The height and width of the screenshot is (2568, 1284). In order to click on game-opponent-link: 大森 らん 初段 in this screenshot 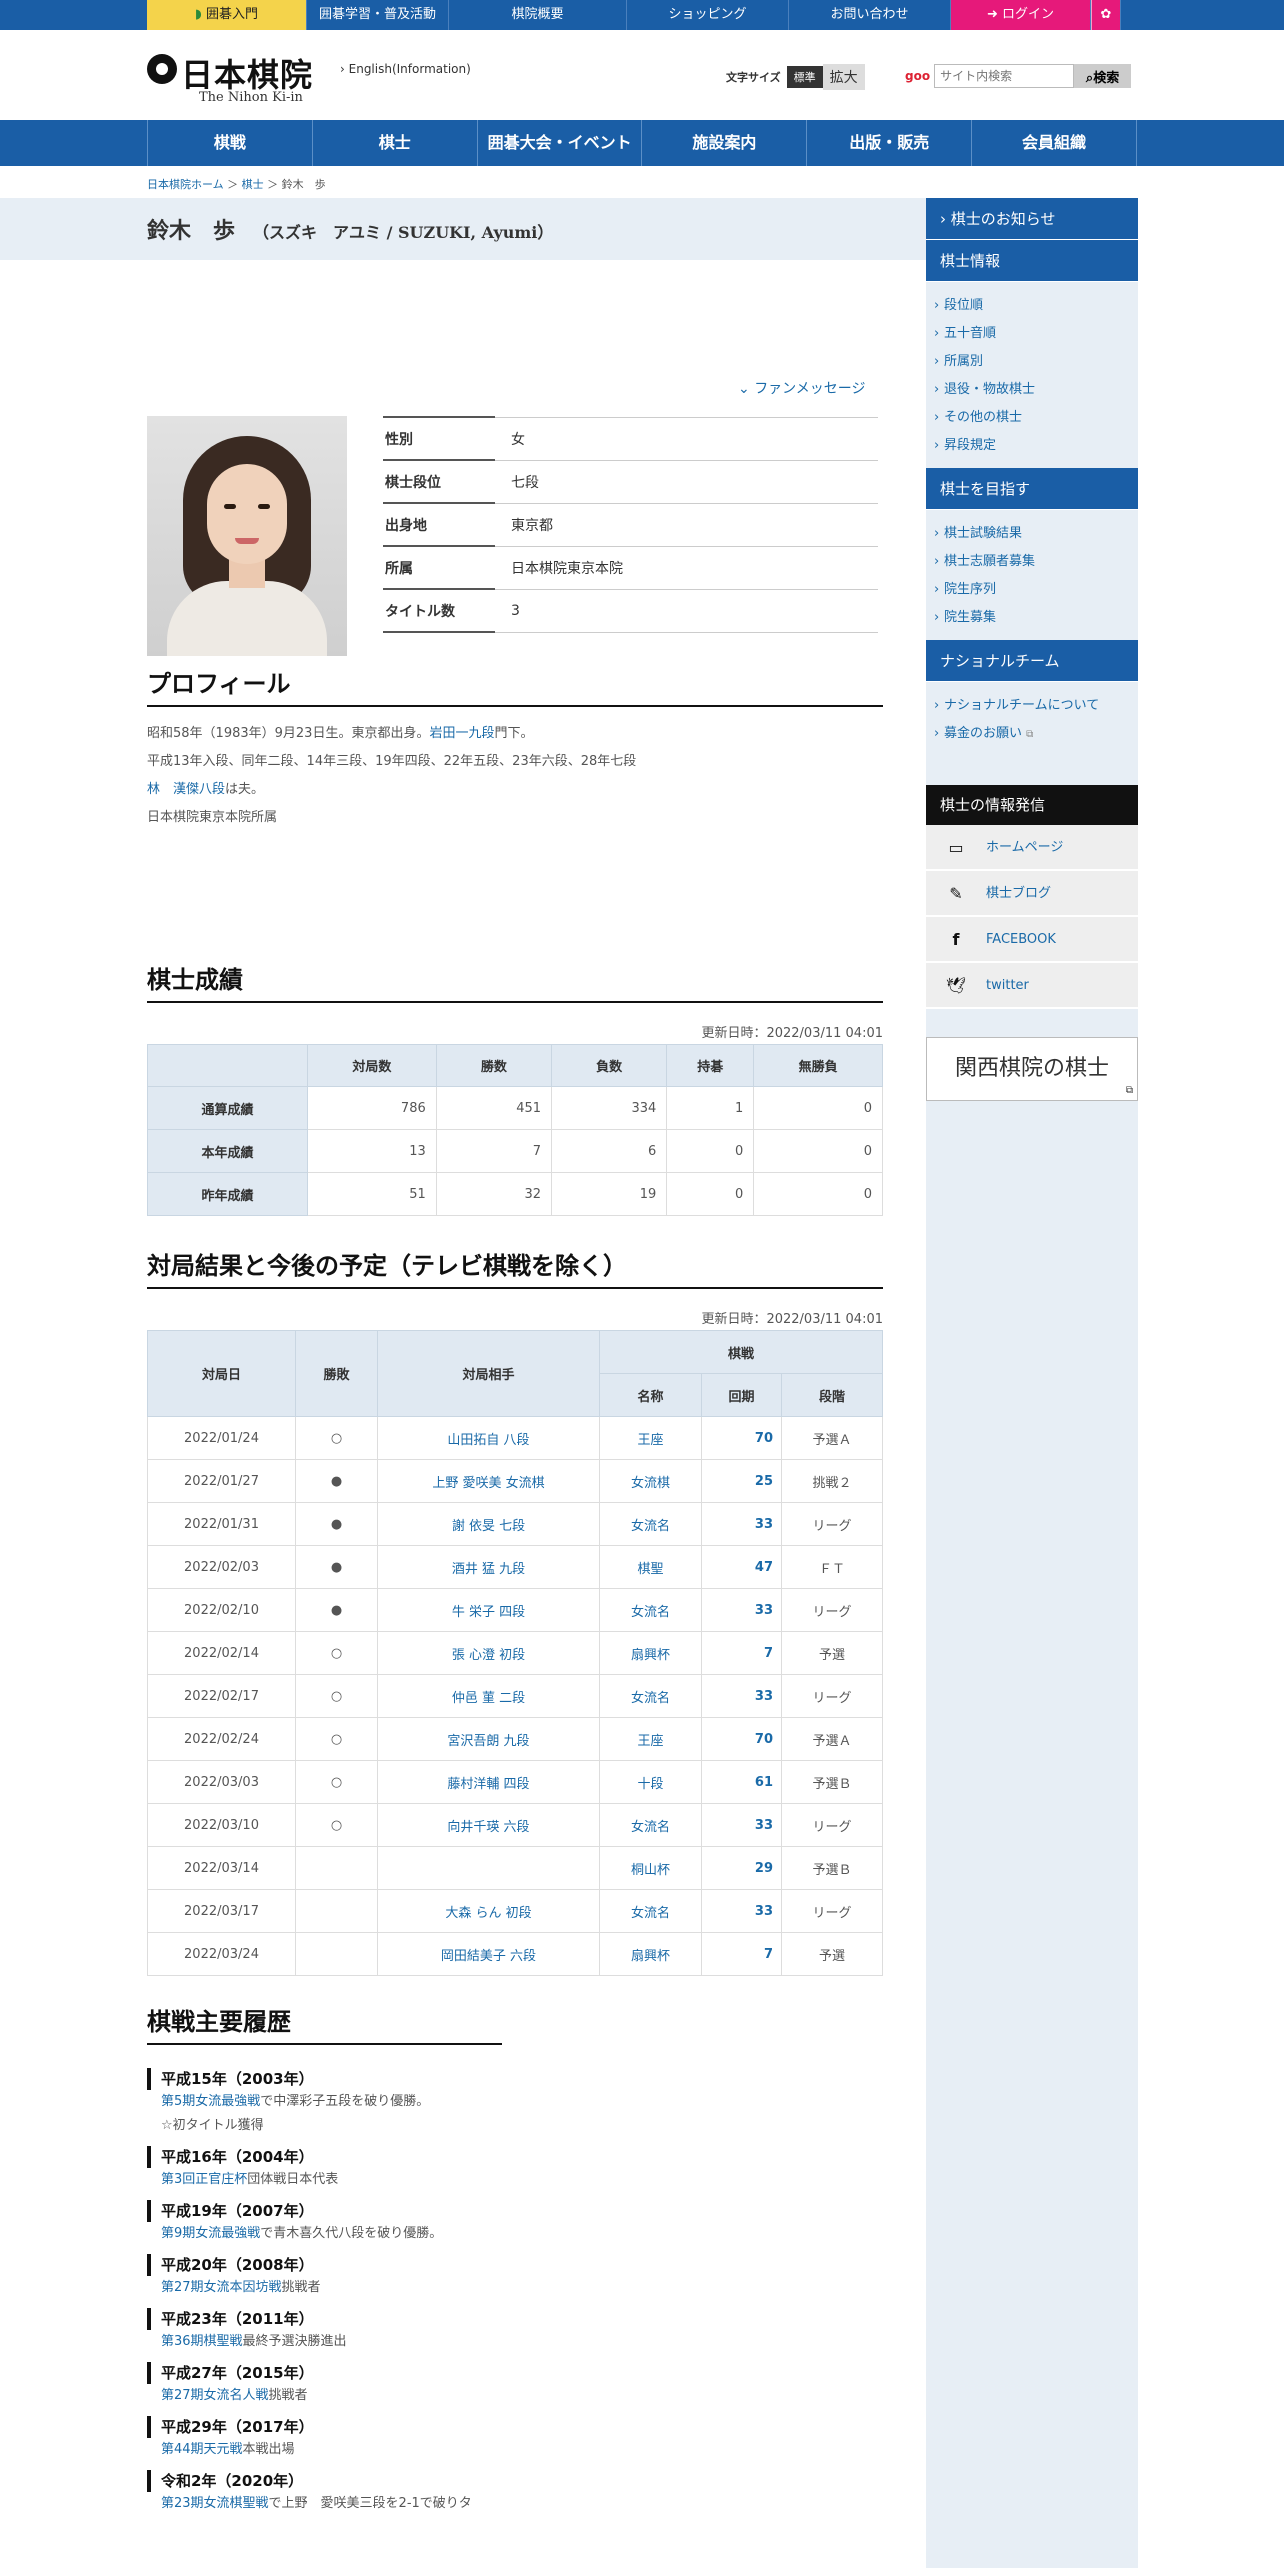, I will do `click(488, 1913)`.